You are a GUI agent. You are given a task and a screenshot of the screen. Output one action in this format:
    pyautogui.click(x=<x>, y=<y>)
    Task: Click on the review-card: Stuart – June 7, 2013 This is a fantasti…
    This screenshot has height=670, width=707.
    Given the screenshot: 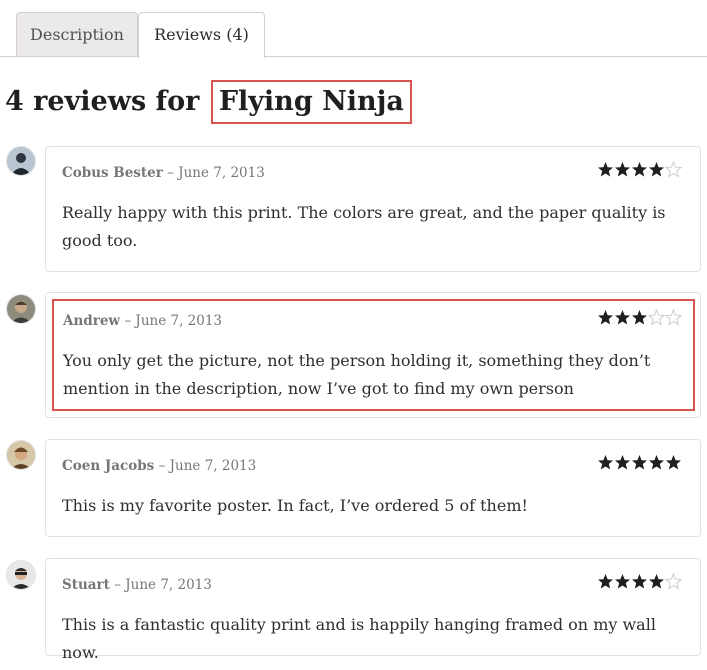 What is the action you would take?
    pyautogui.click(x=373, y=610)
    